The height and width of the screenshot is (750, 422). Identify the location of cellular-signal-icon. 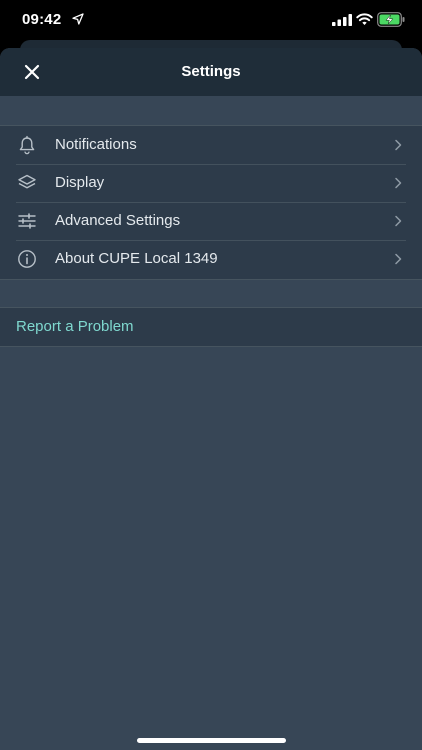
(342, 20).